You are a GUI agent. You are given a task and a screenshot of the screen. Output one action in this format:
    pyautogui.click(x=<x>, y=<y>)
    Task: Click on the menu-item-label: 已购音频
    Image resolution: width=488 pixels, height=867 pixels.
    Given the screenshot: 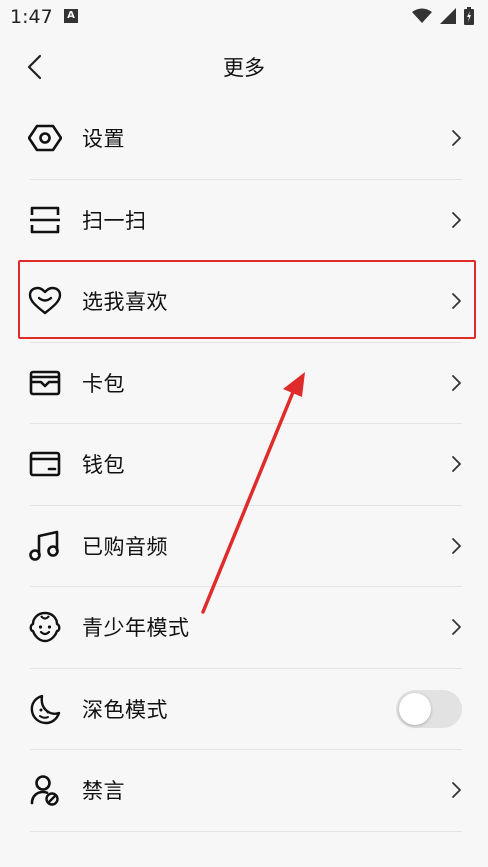 What is the action you would take?
    pyautogui.click(x=125, y=546)
    